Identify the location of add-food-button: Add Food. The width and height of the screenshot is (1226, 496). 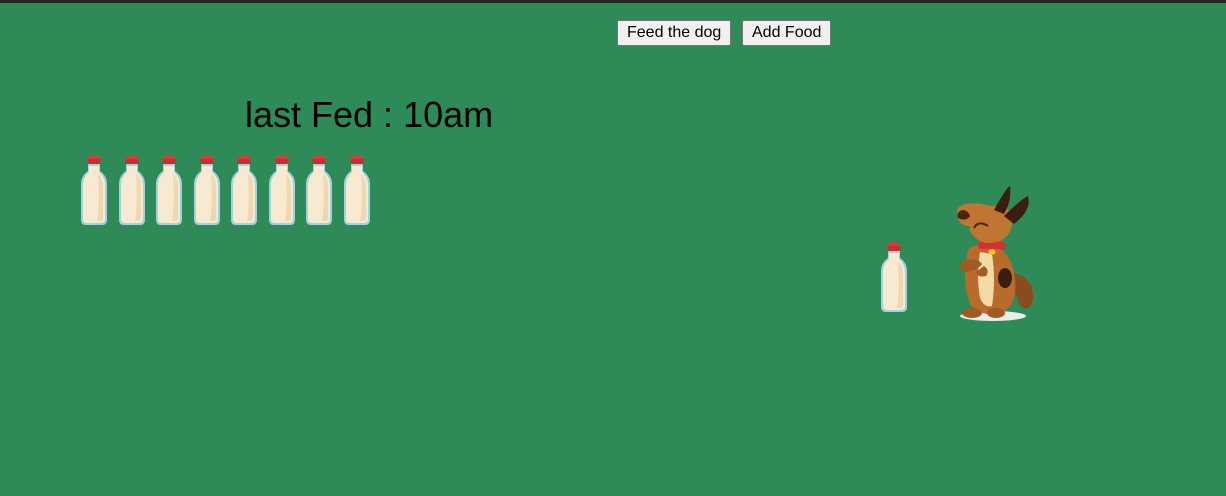
(787, 33).